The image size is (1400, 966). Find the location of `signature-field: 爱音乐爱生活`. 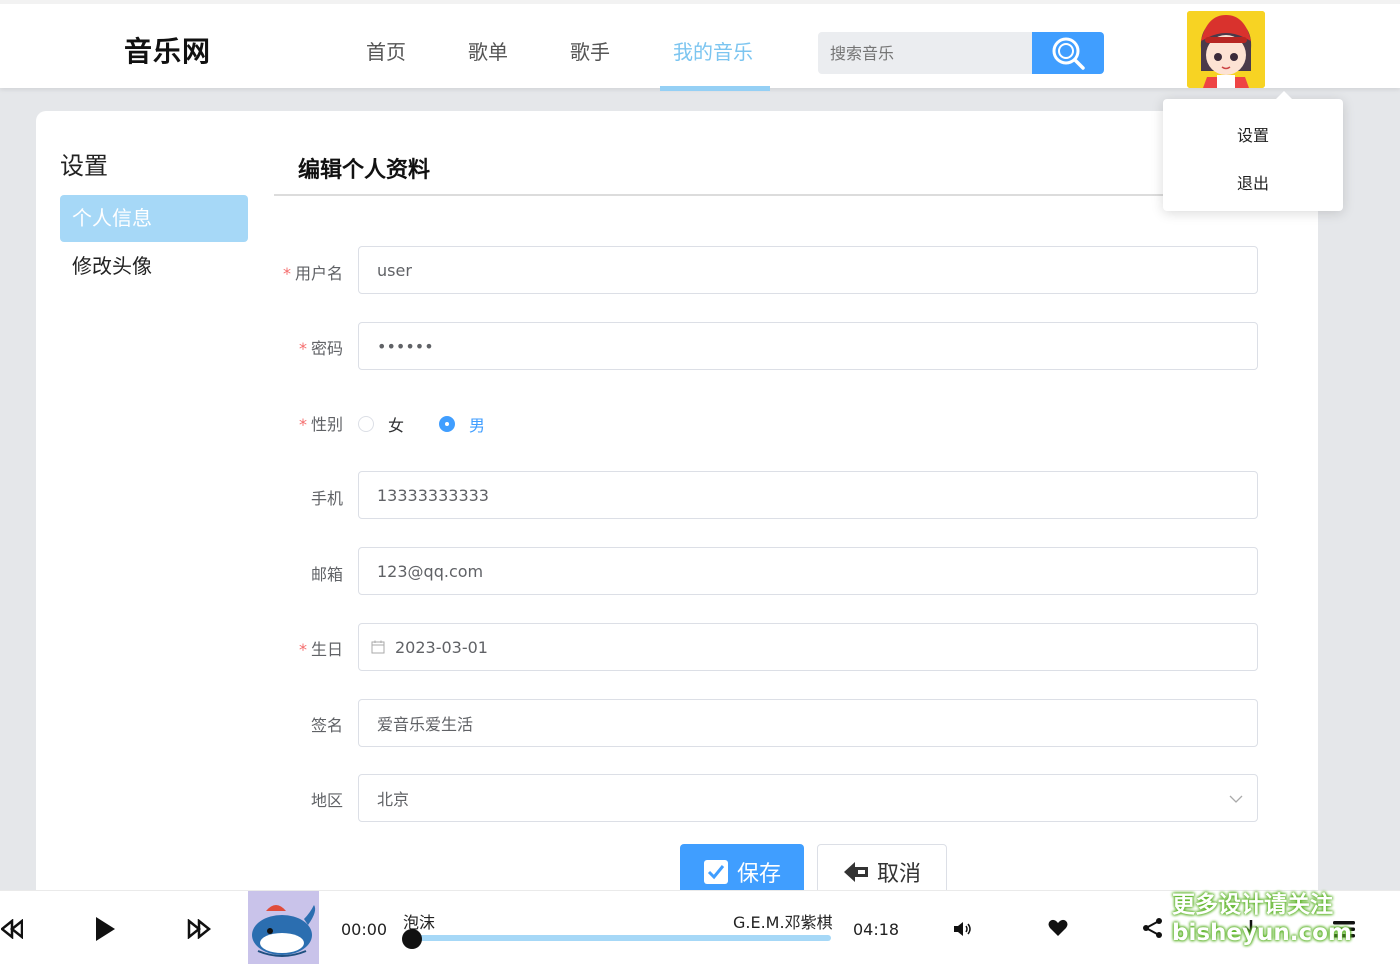

signature-field: 爱音乐爱生活 is located at coordinates (808, 723).